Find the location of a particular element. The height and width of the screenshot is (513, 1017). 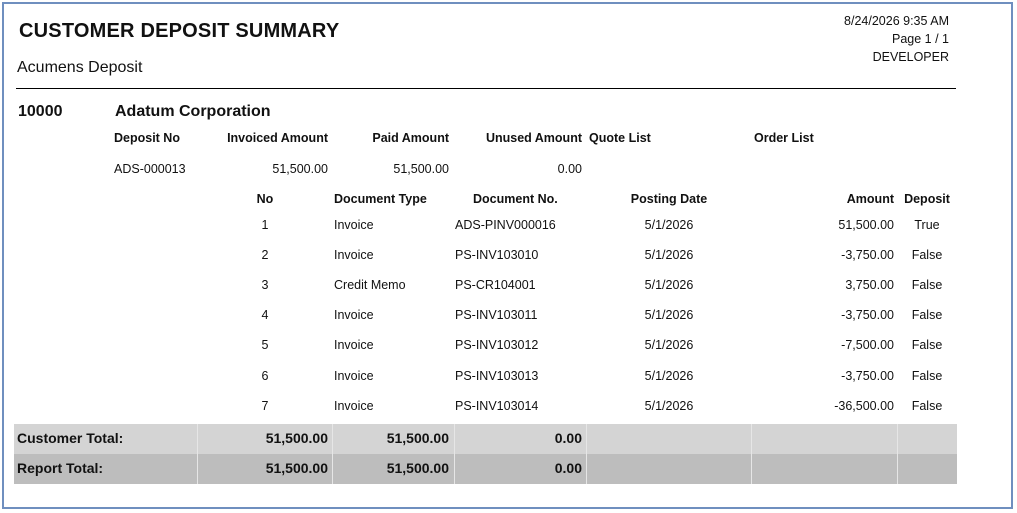

detail-header-document-no: Document No. is located at coordinates (515, 199).